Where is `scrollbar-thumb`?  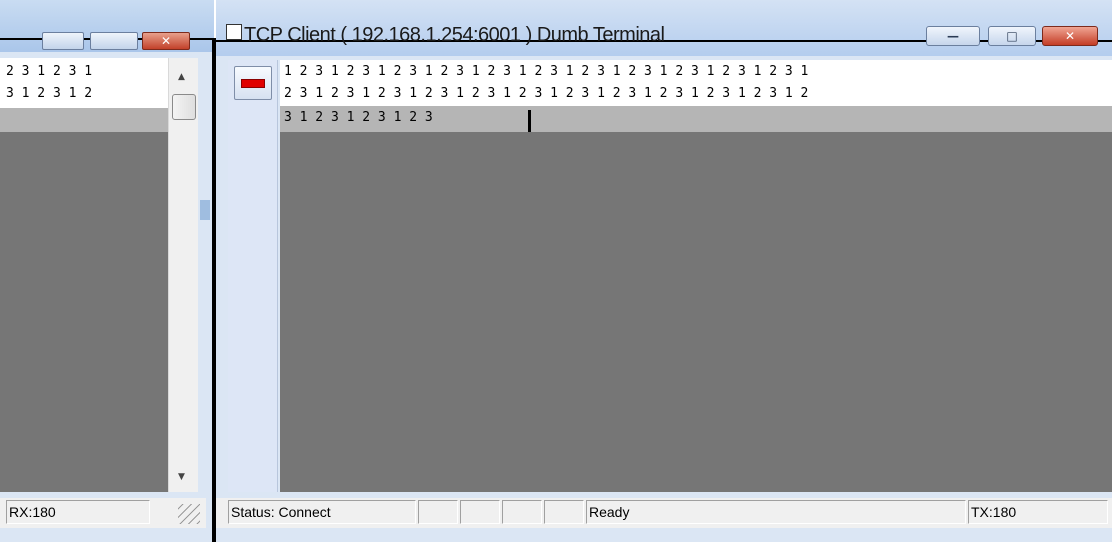 scrollbar-thumb is located at coordinates (184, 107).